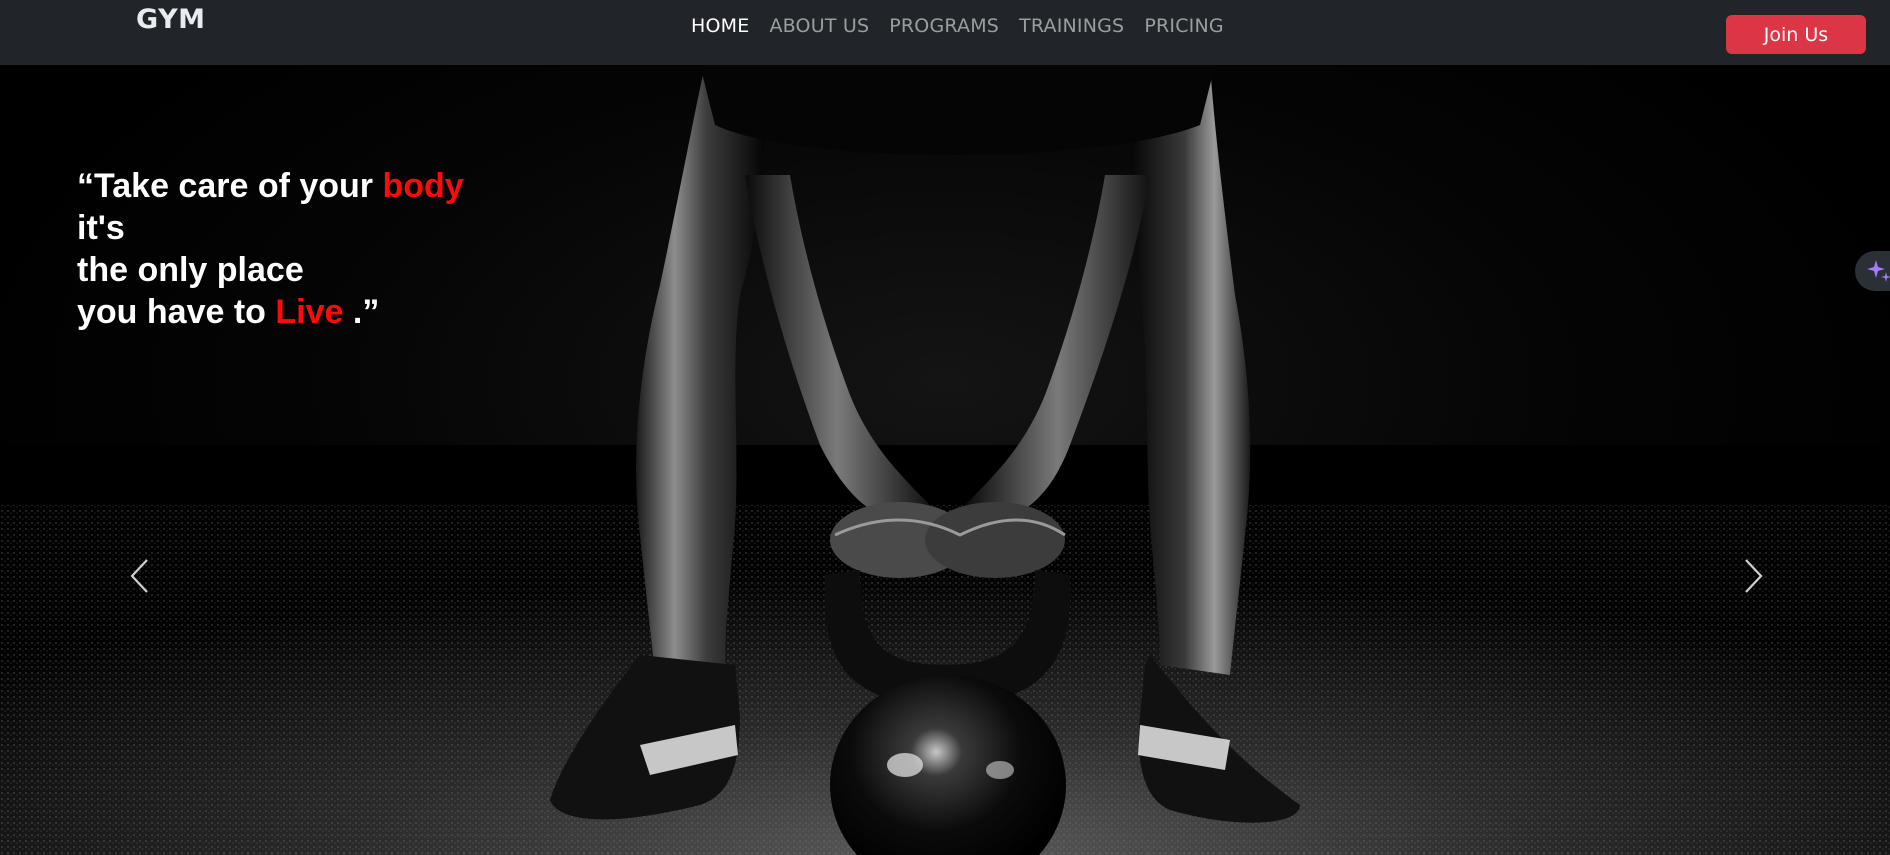 The image size is (1890, 855). Describe the element at coordinates (1796, 34) in the screenshot. I see `join-us-button: Join Us` at that location.